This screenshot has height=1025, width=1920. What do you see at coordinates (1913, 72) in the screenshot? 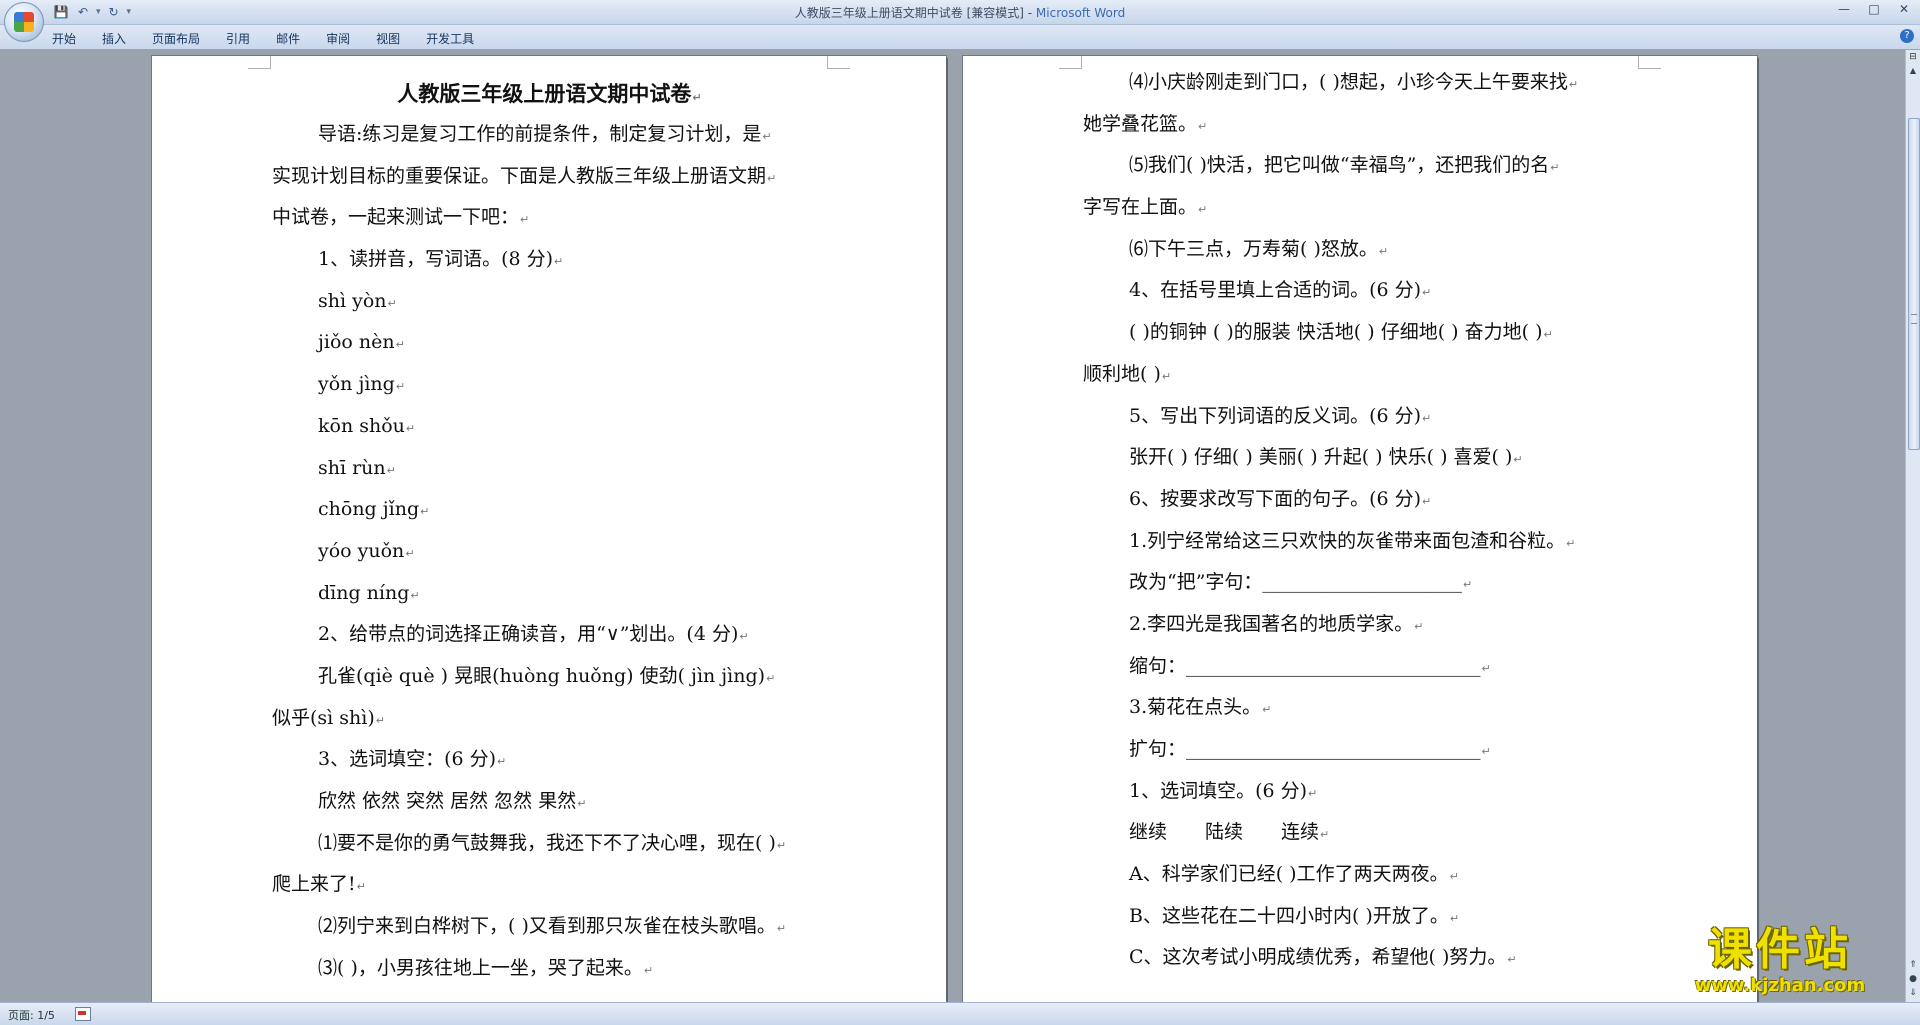
I see `scroll-up-icon: ▲` at bounding box center [1913, 72].